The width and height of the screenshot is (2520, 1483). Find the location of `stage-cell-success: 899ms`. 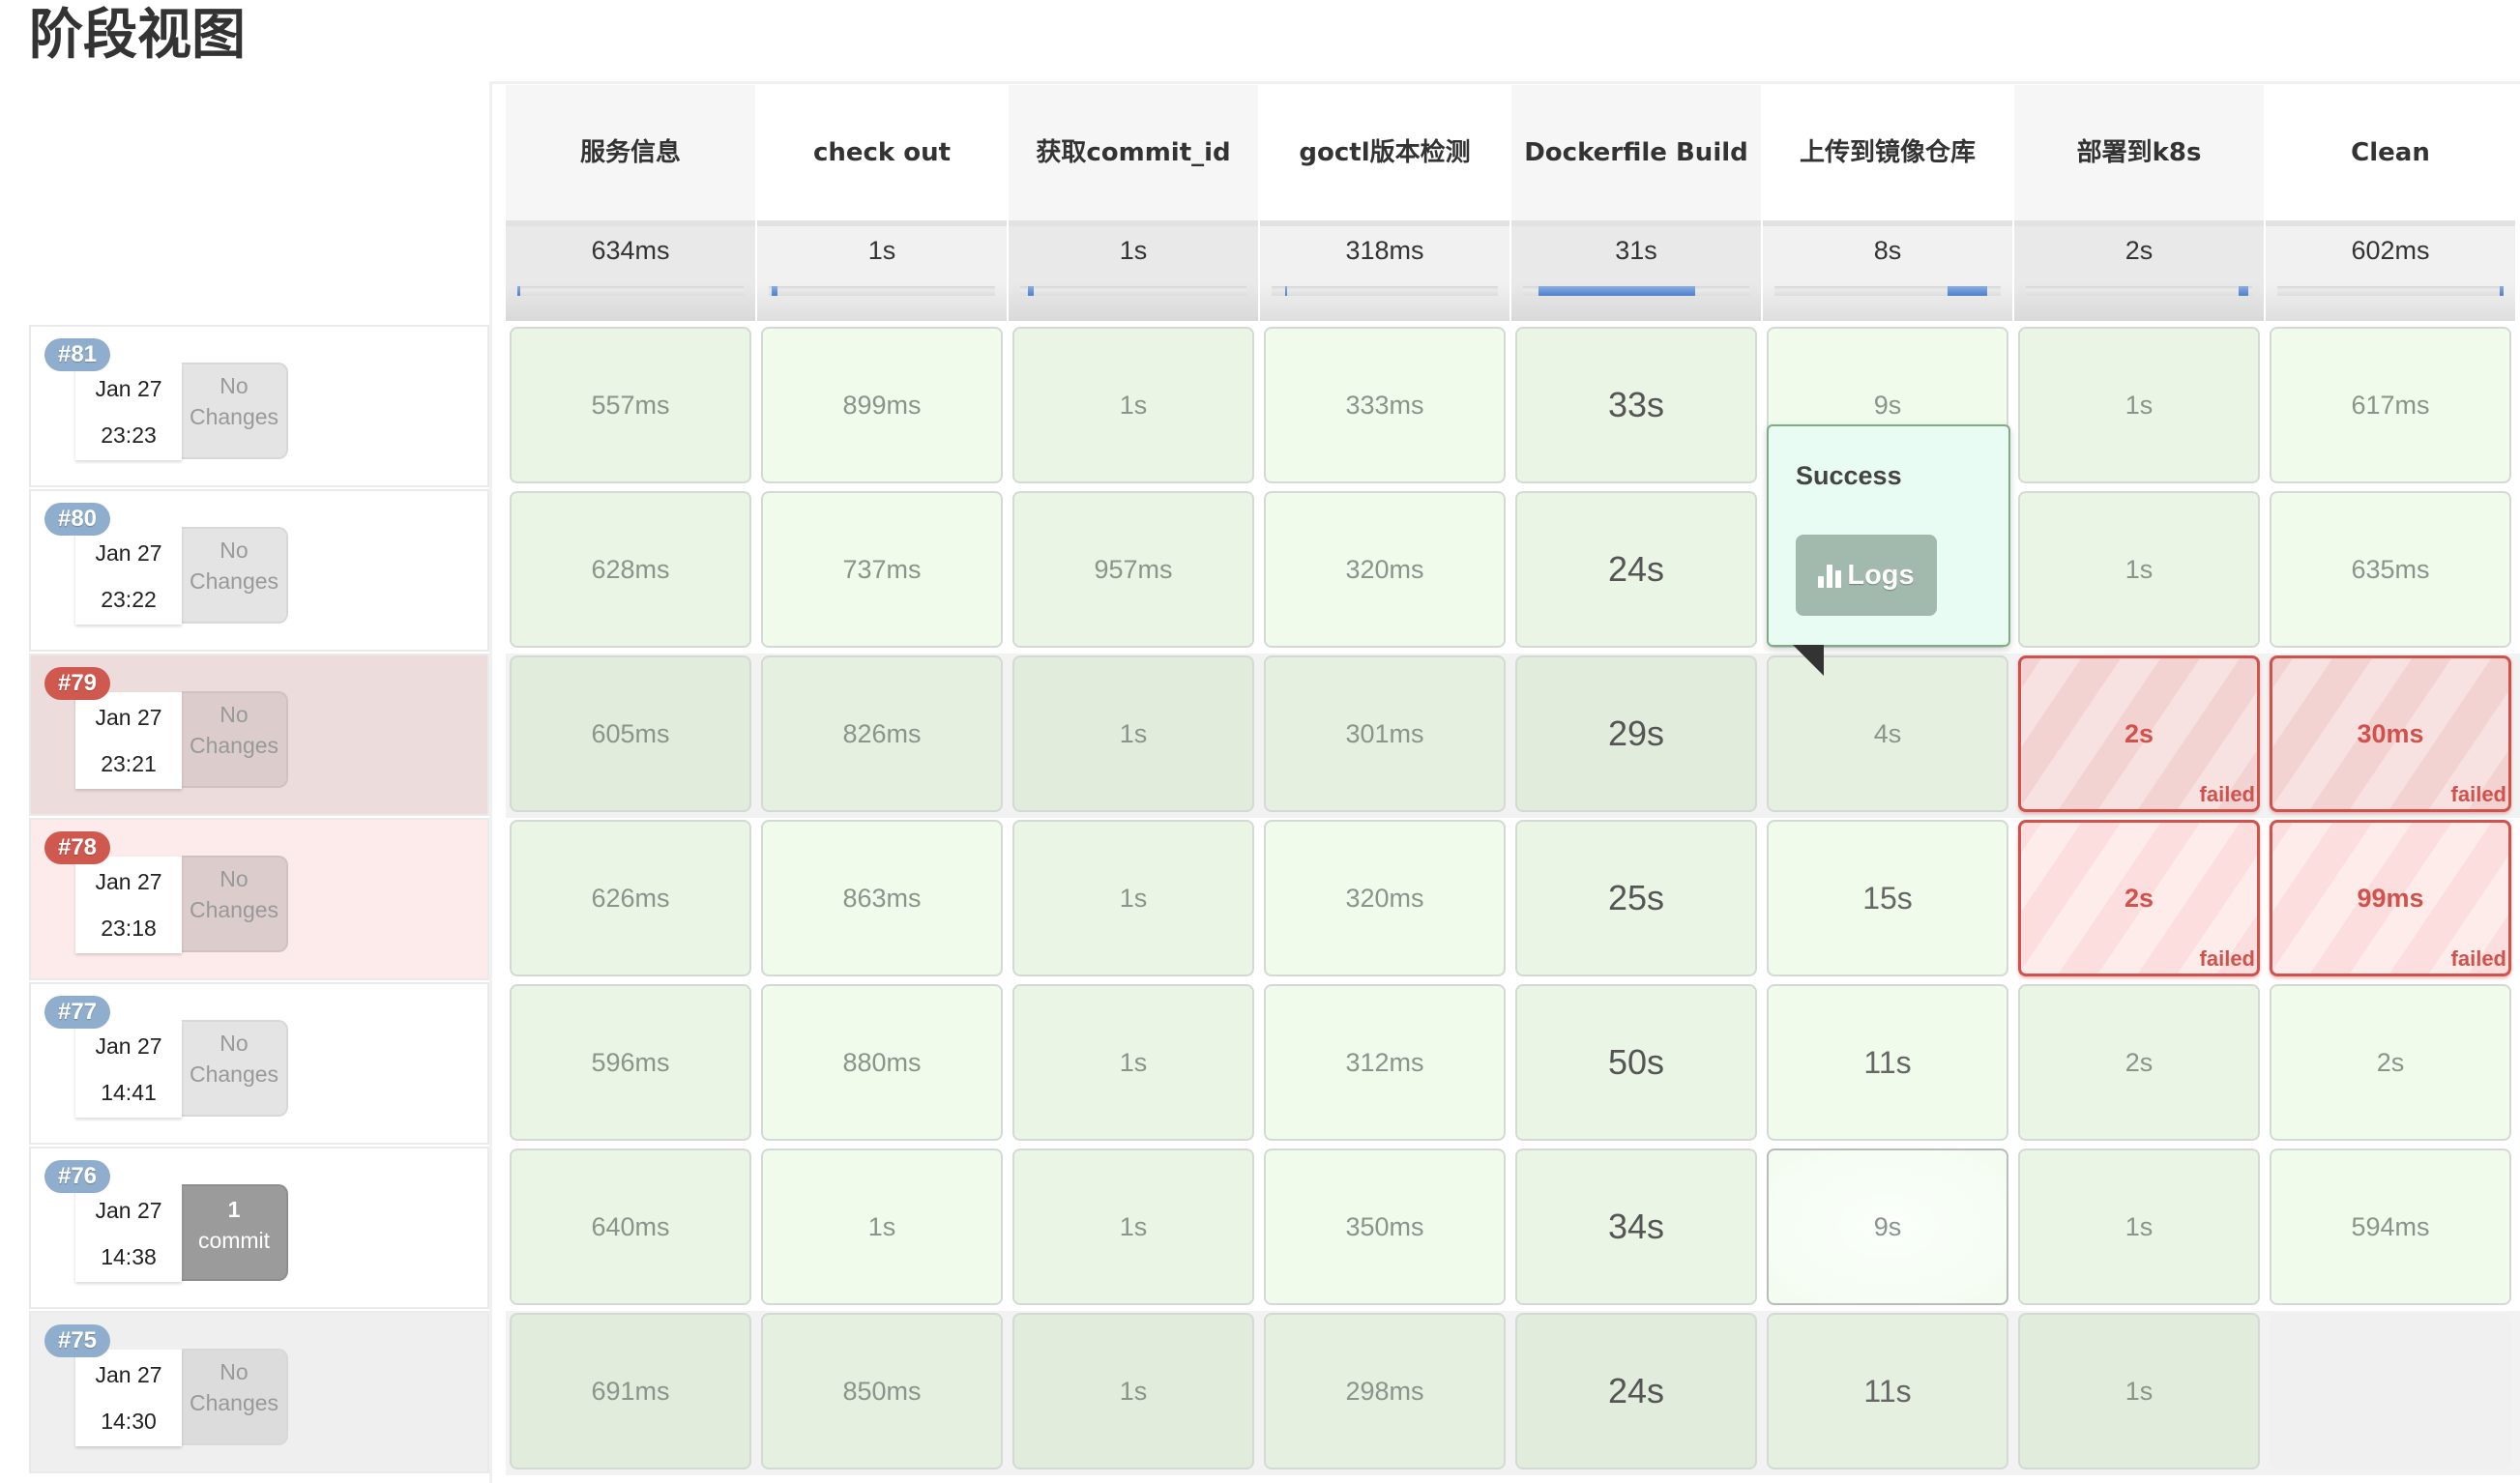

stage-cell-success: 899ms is located at coordinates (882, 405).